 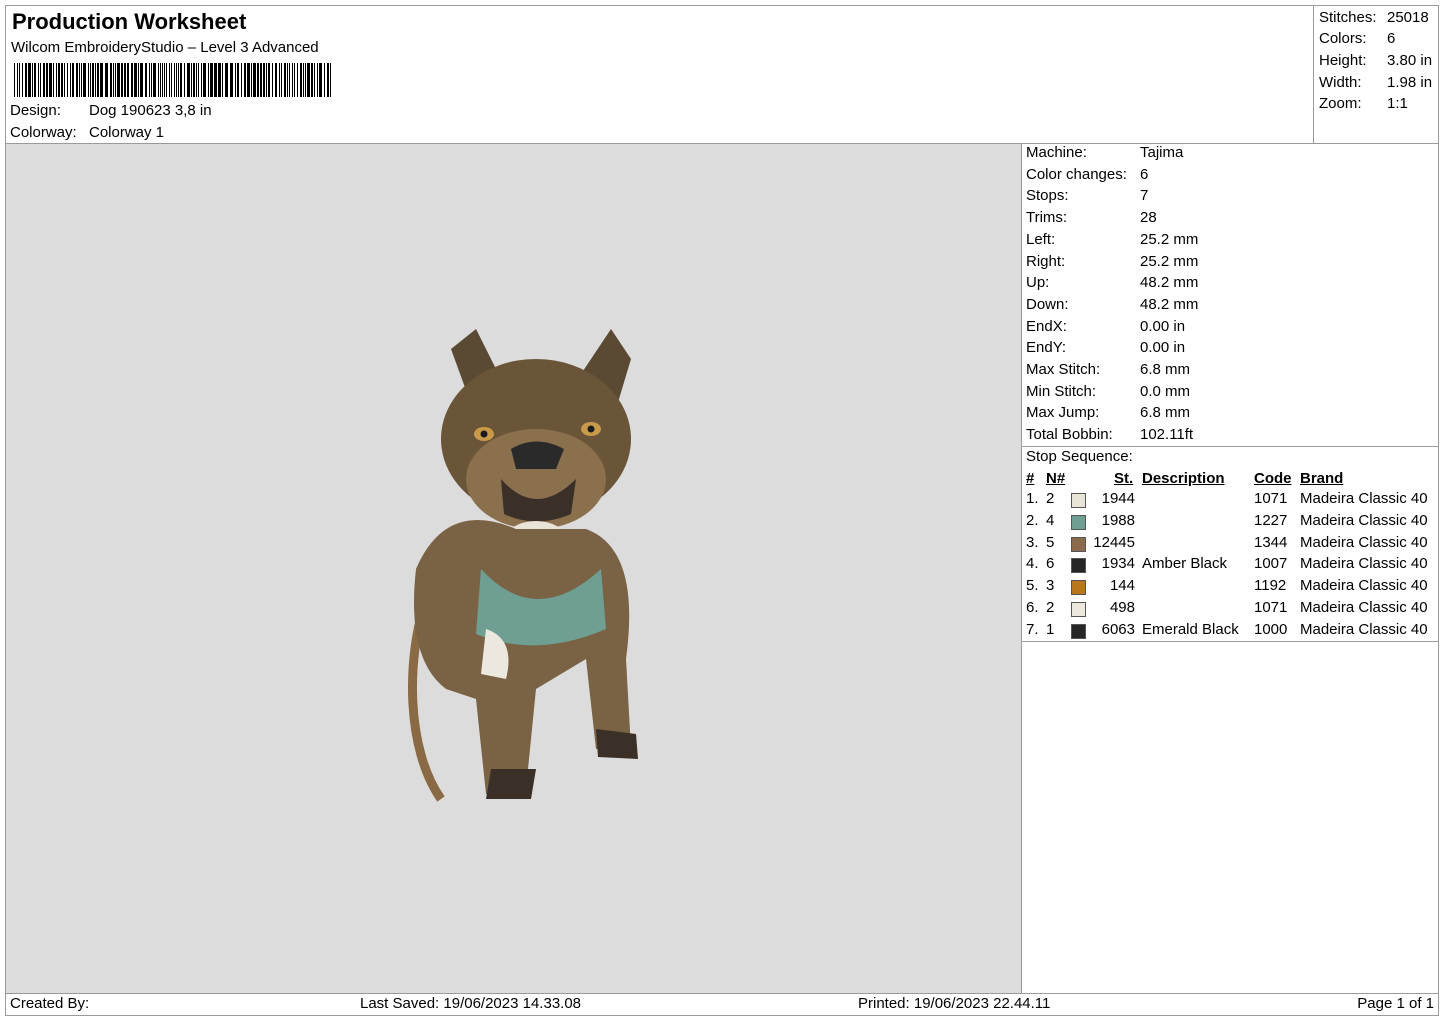 I want to click on col-num-header: #, so click(x=1030, y=478).